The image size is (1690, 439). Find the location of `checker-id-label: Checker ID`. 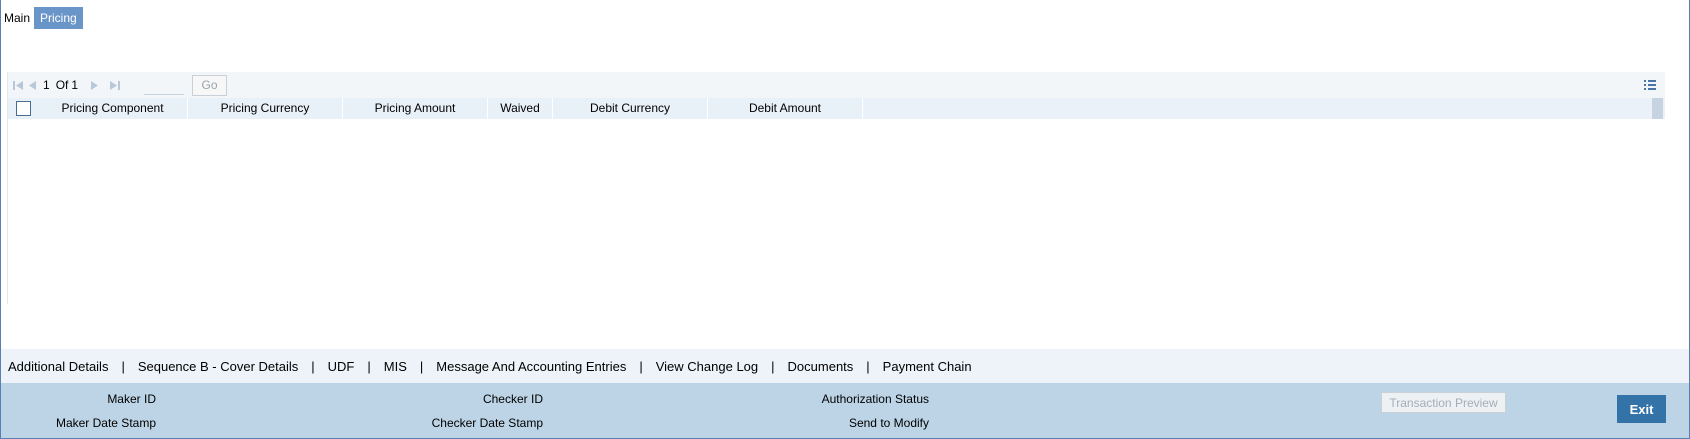

checker-id-label: Checker ID is located at coordinates (512, 399).